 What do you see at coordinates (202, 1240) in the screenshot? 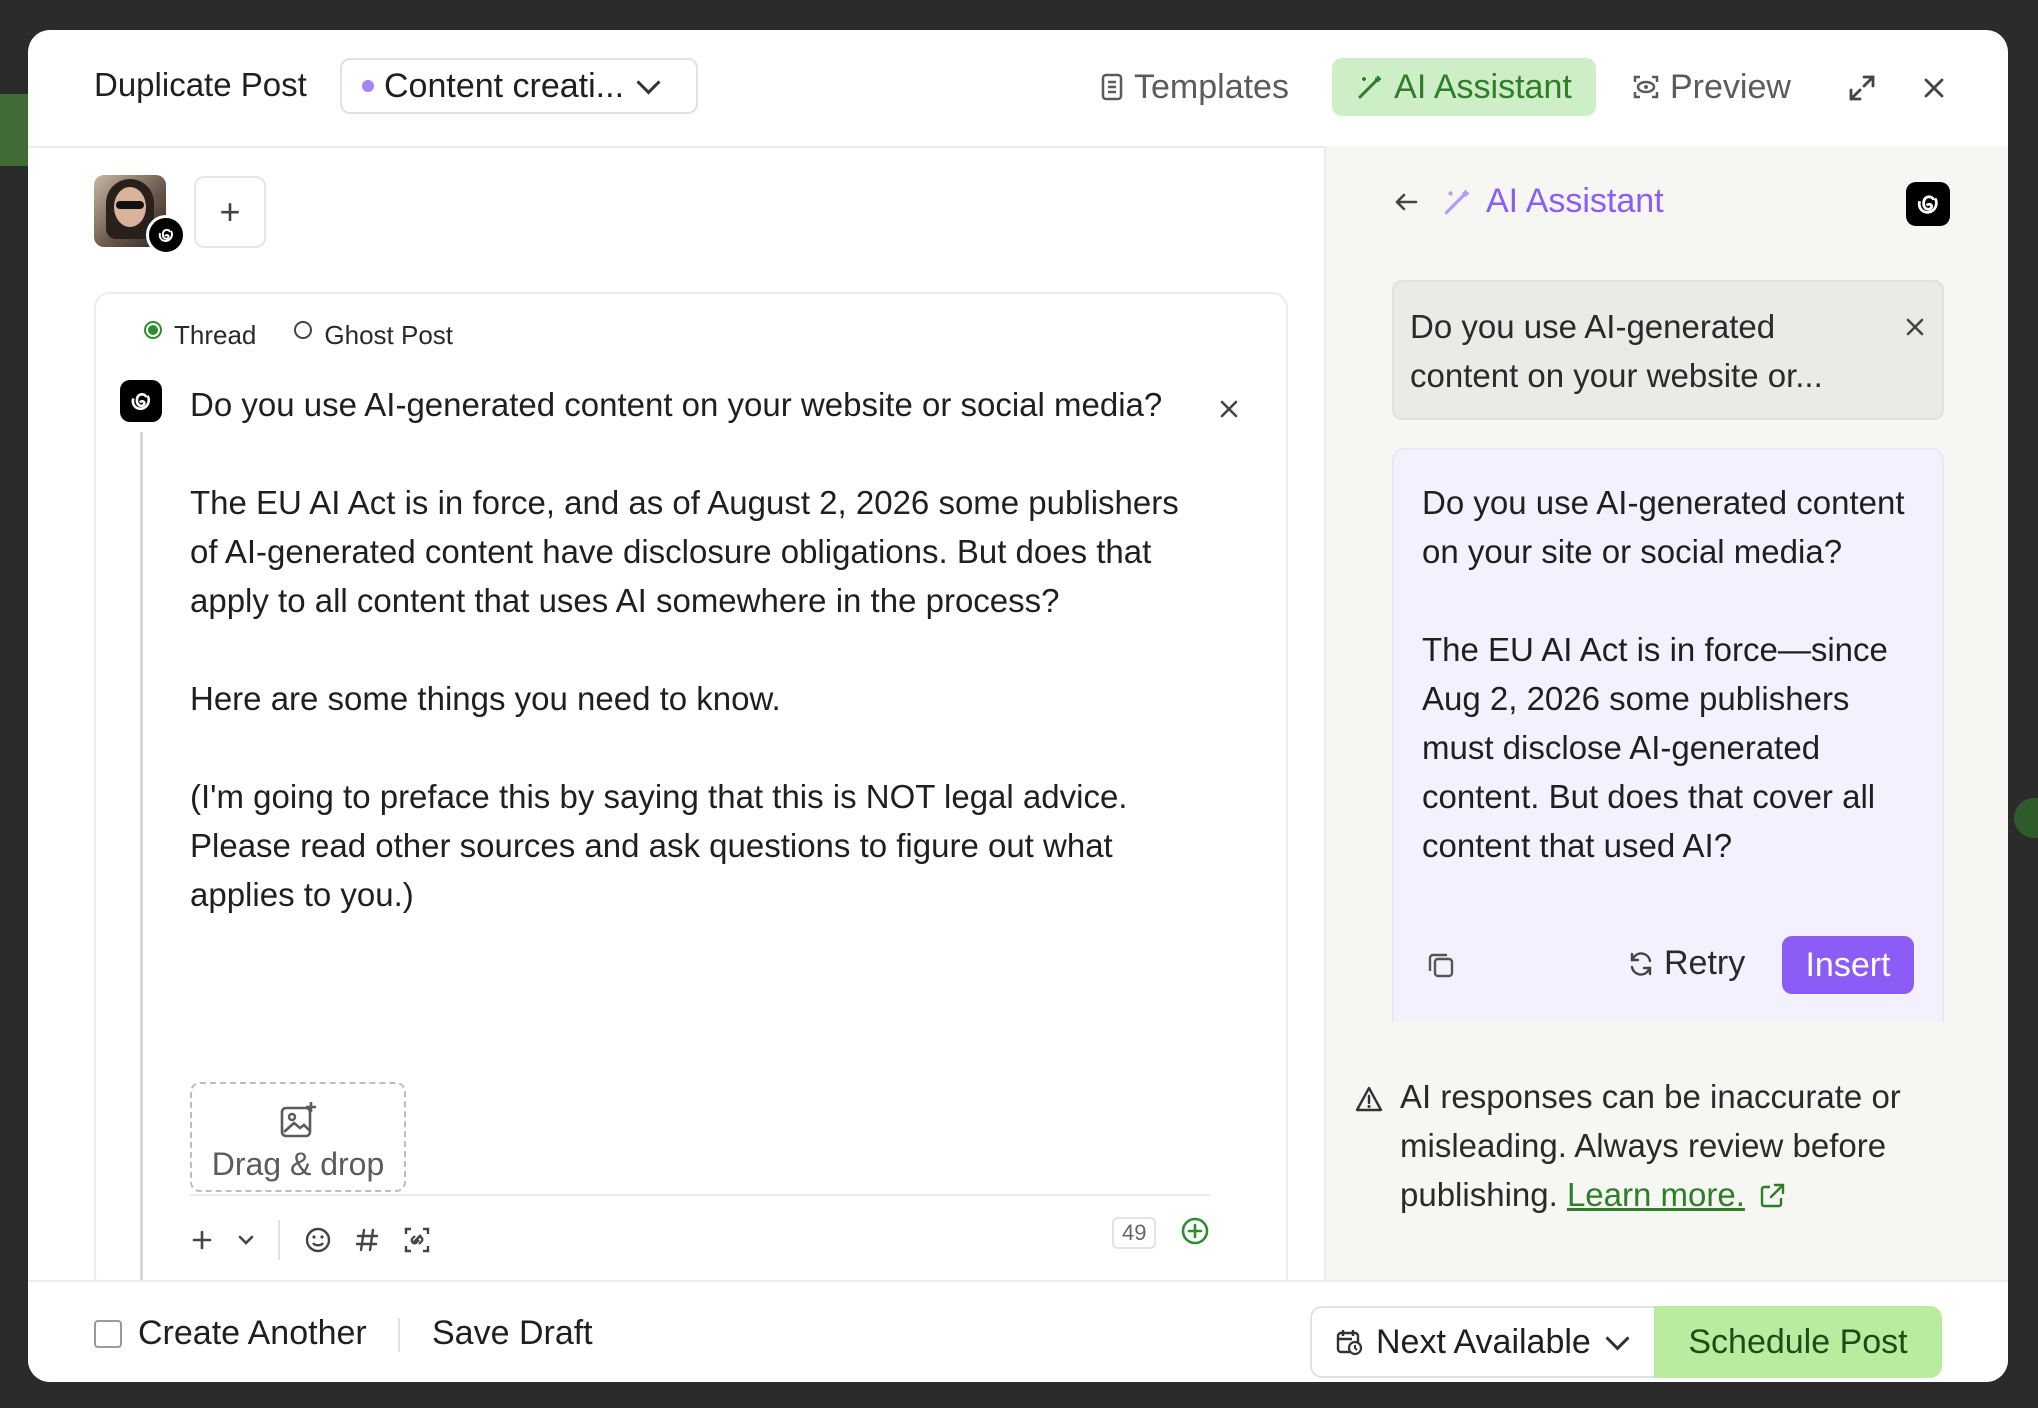
I see `add-icon` at bounding box center [202, 1240].